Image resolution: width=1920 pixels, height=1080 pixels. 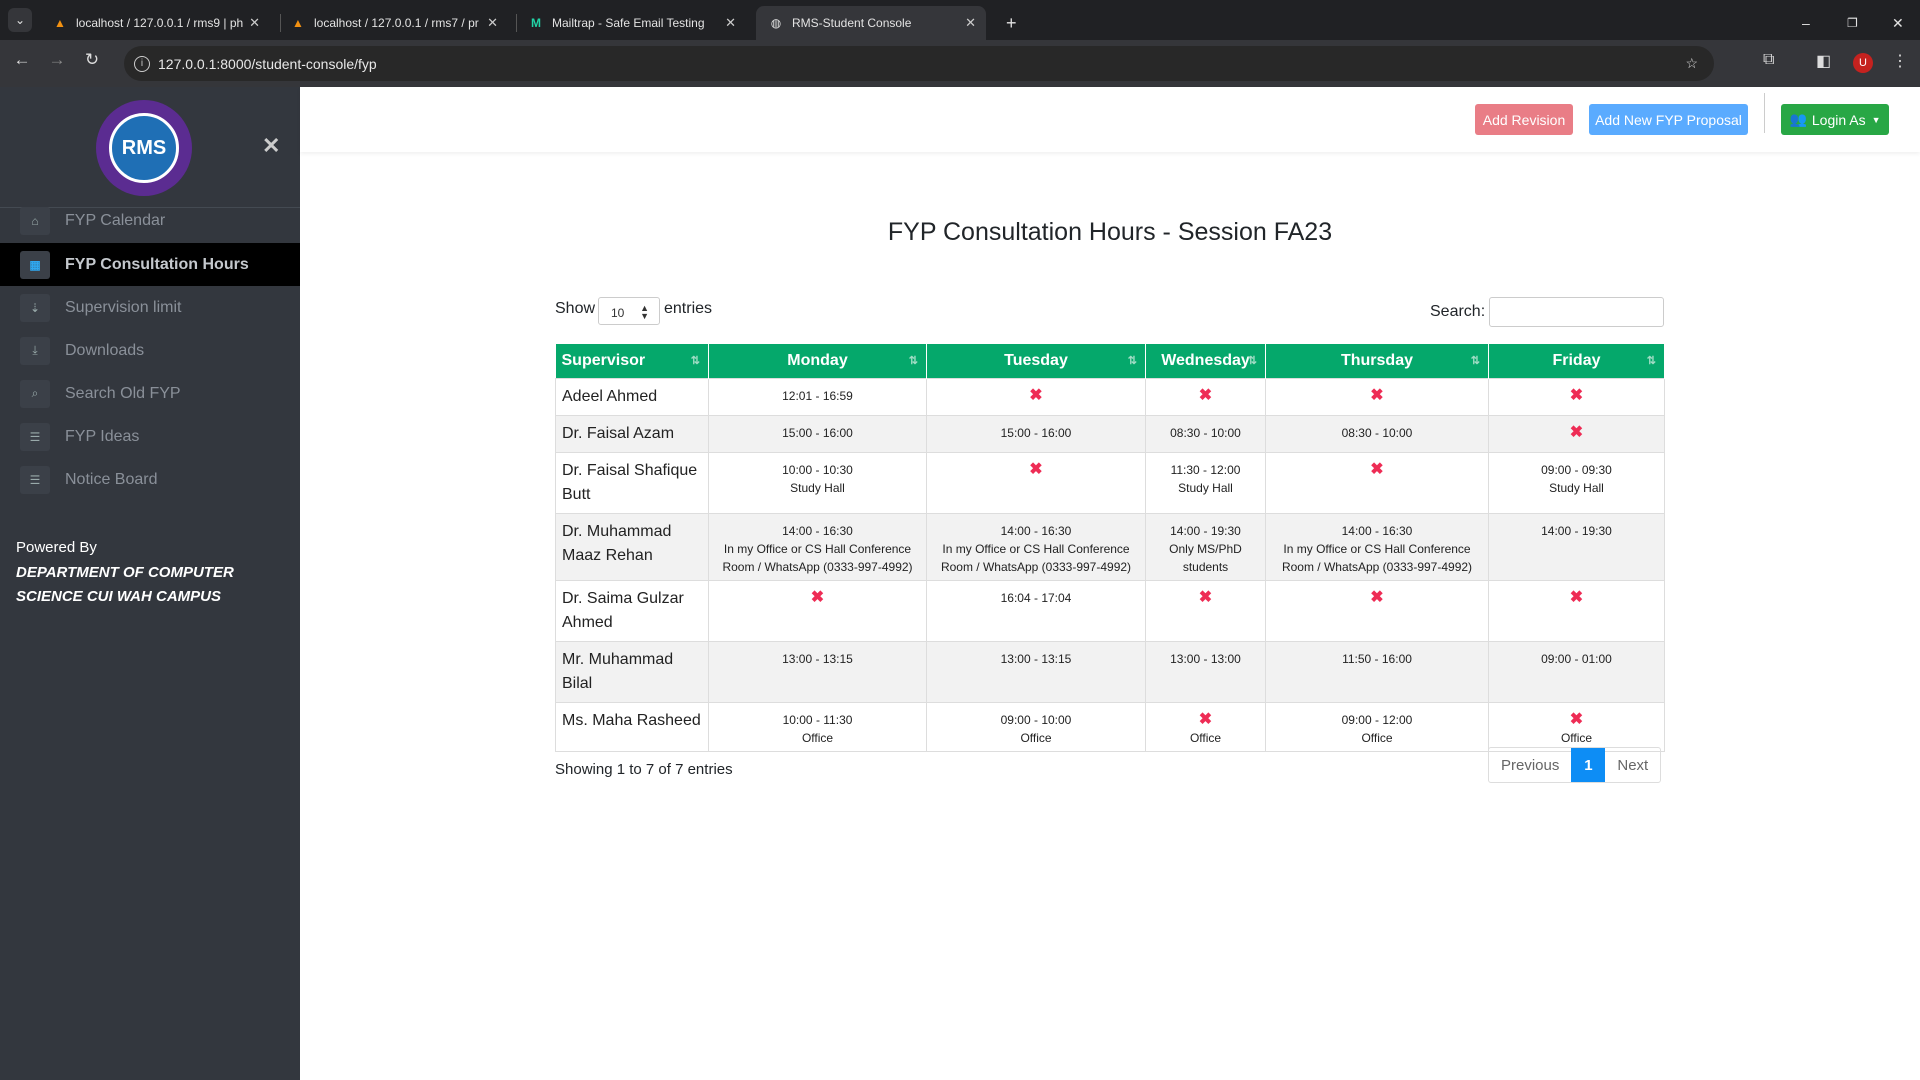 I want to click on sidebar-item-fyp-consultation-hours: ▦ FYP Consultation Hours, so click(x=150, y=264).